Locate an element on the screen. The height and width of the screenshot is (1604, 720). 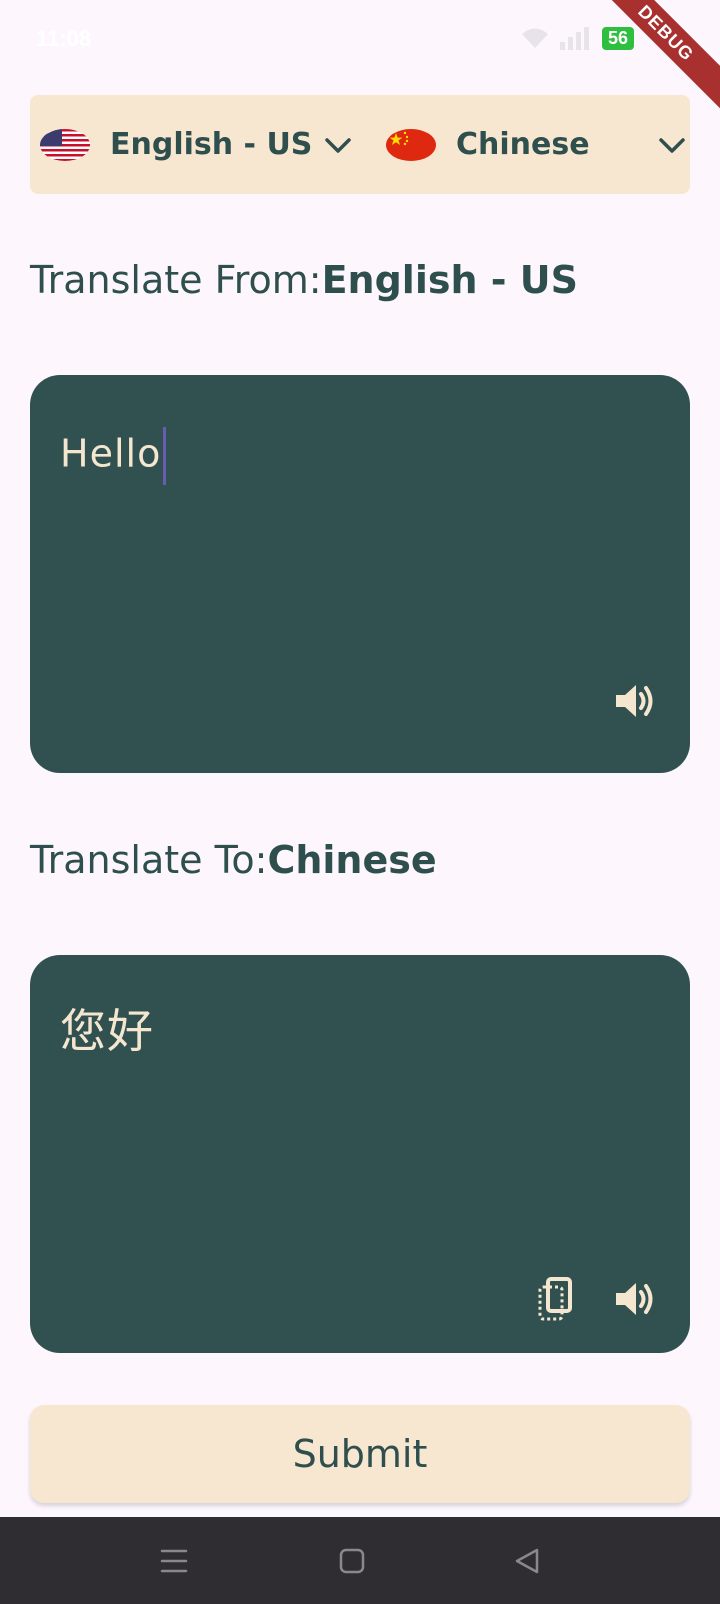
target-language-name: Chinese is located at coordinates (523, 144).